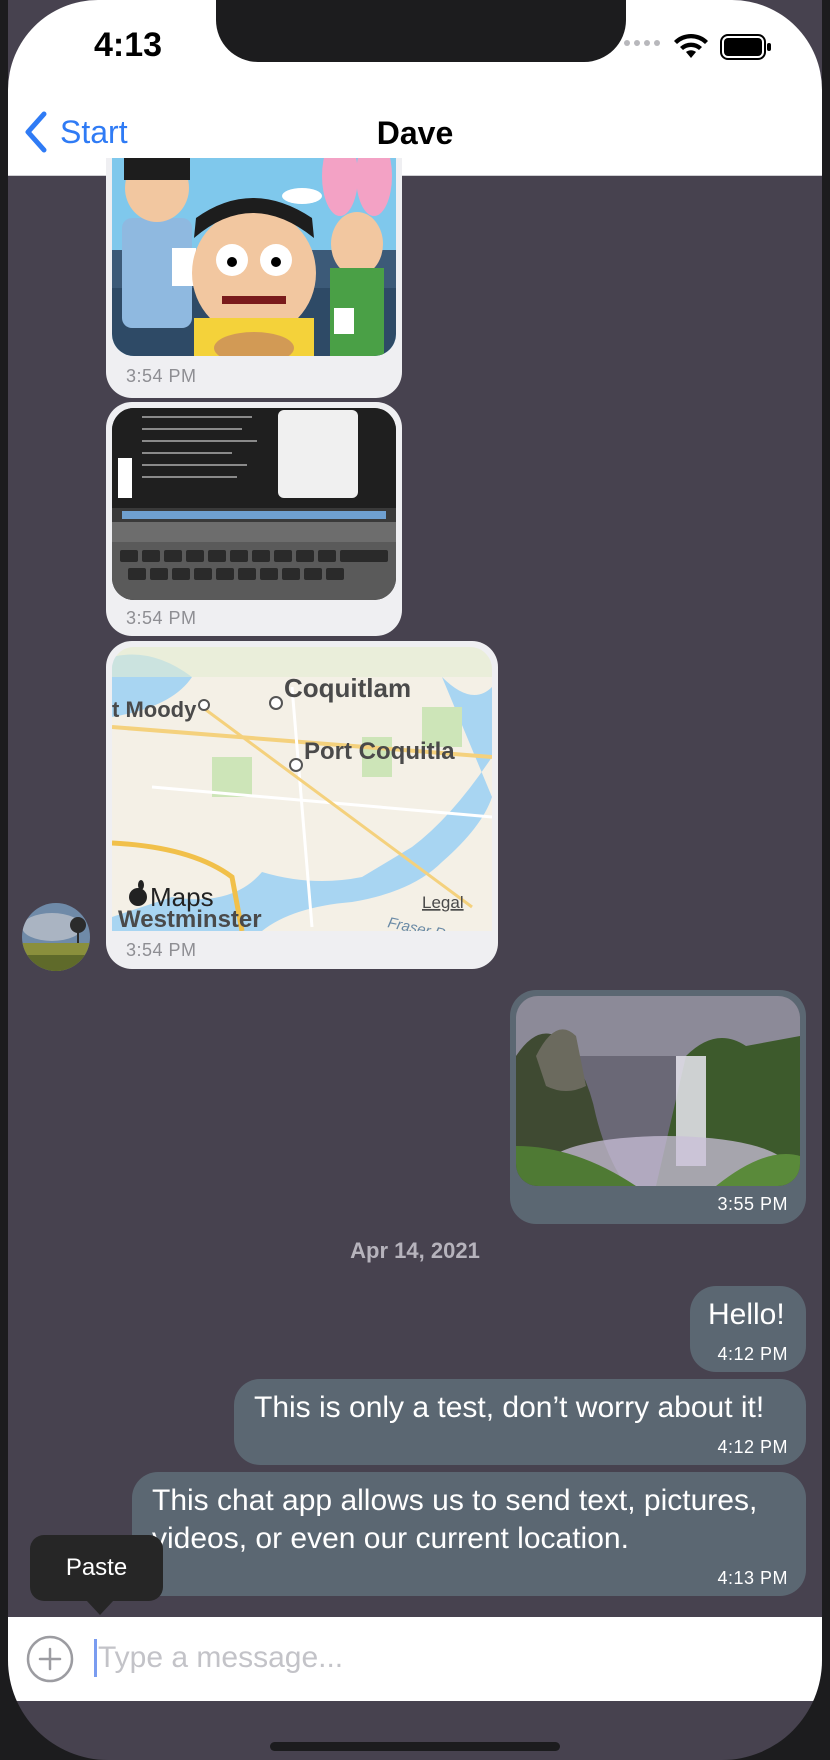 This screenshot has height=1760, width=830. Describe the element at coordinates (691, 45) in the screenshot. I see `wifi-icon` at that location.